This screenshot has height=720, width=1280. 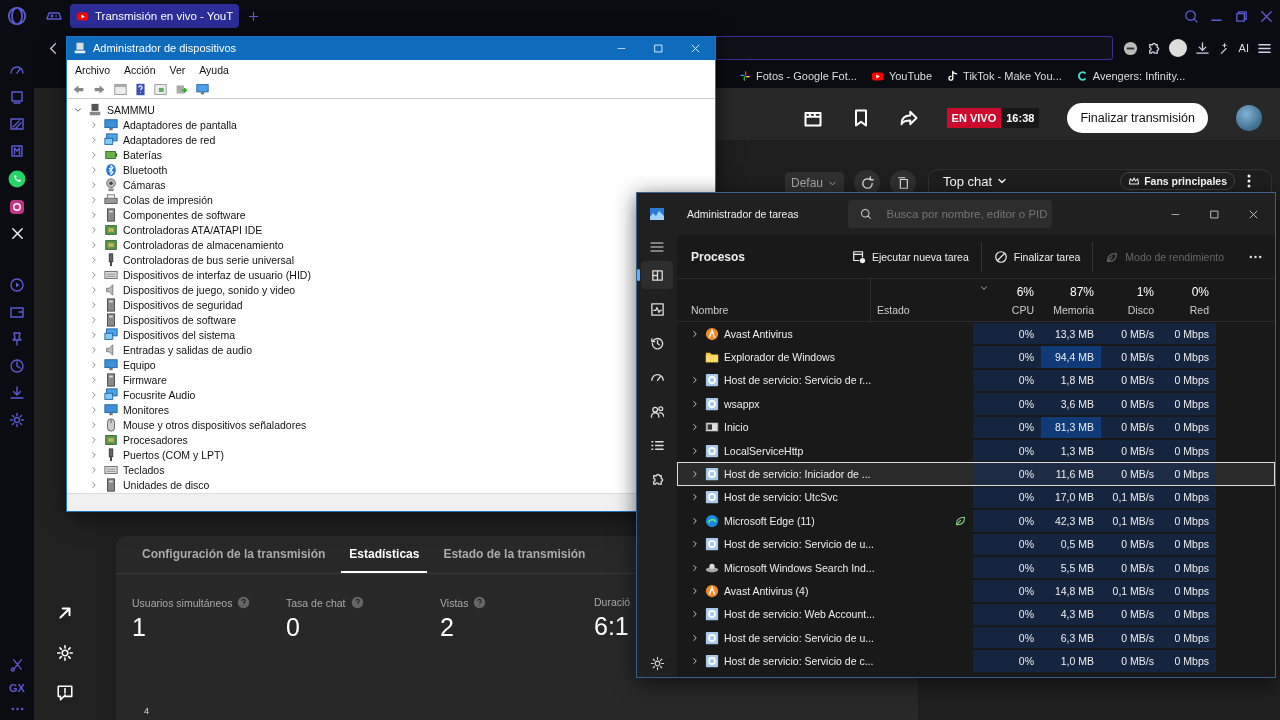 I want to click on column-header: Memoria, so click(x=1073, y=309).